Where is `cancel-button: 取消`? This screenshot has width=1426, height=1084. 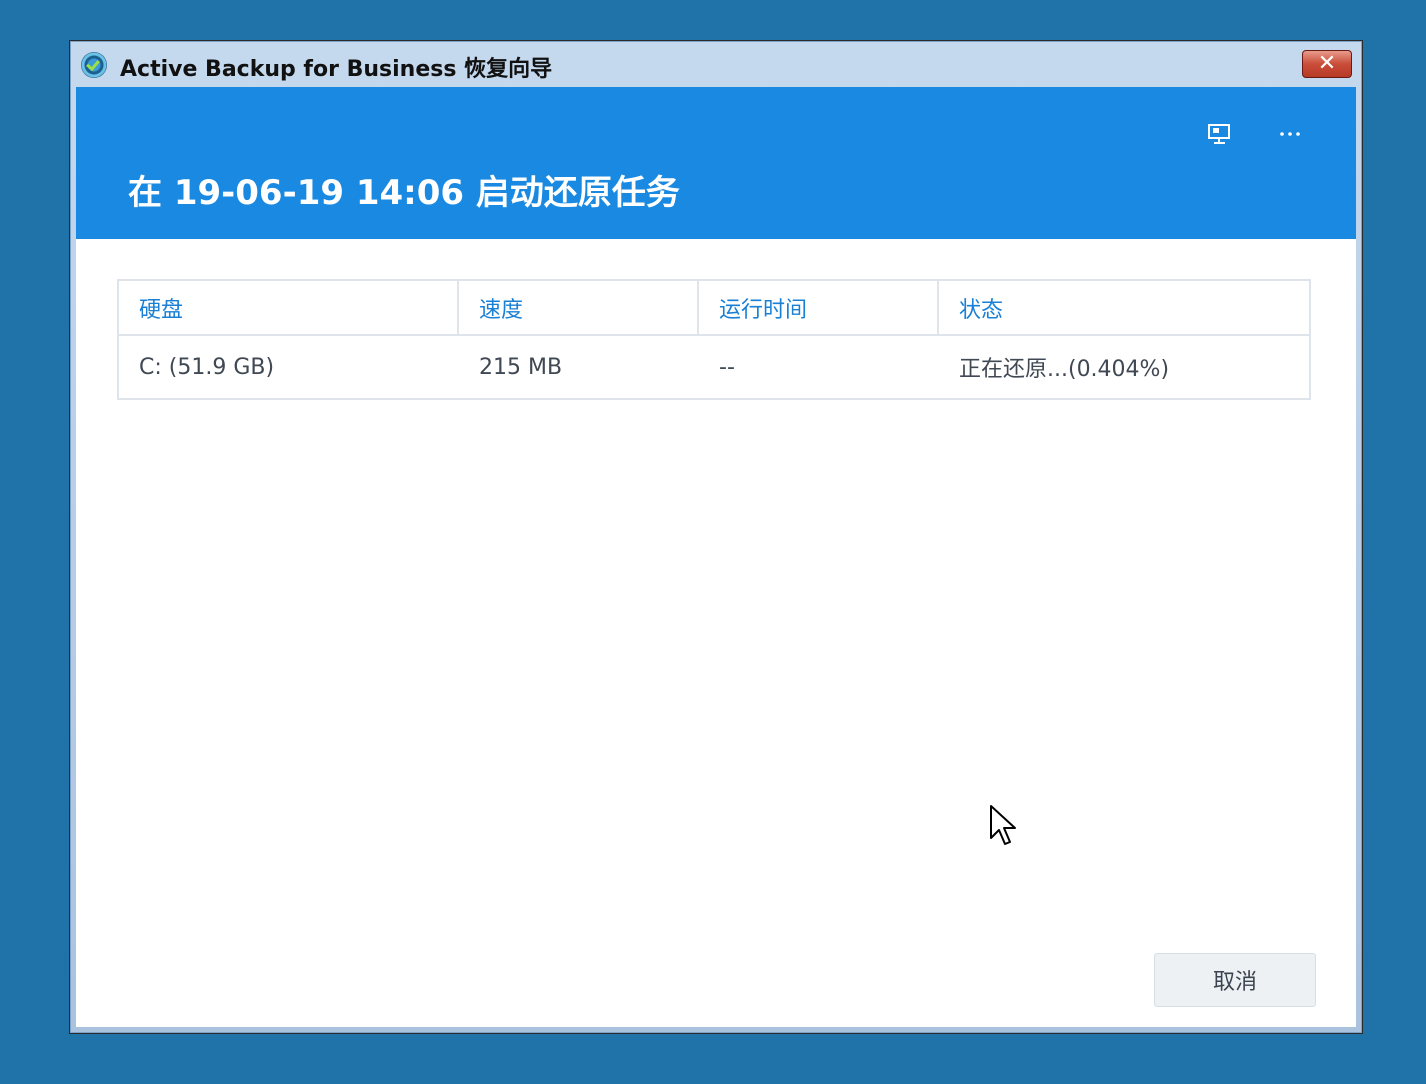 cancel-button: 取消 is located at coordinates (1235, 980).